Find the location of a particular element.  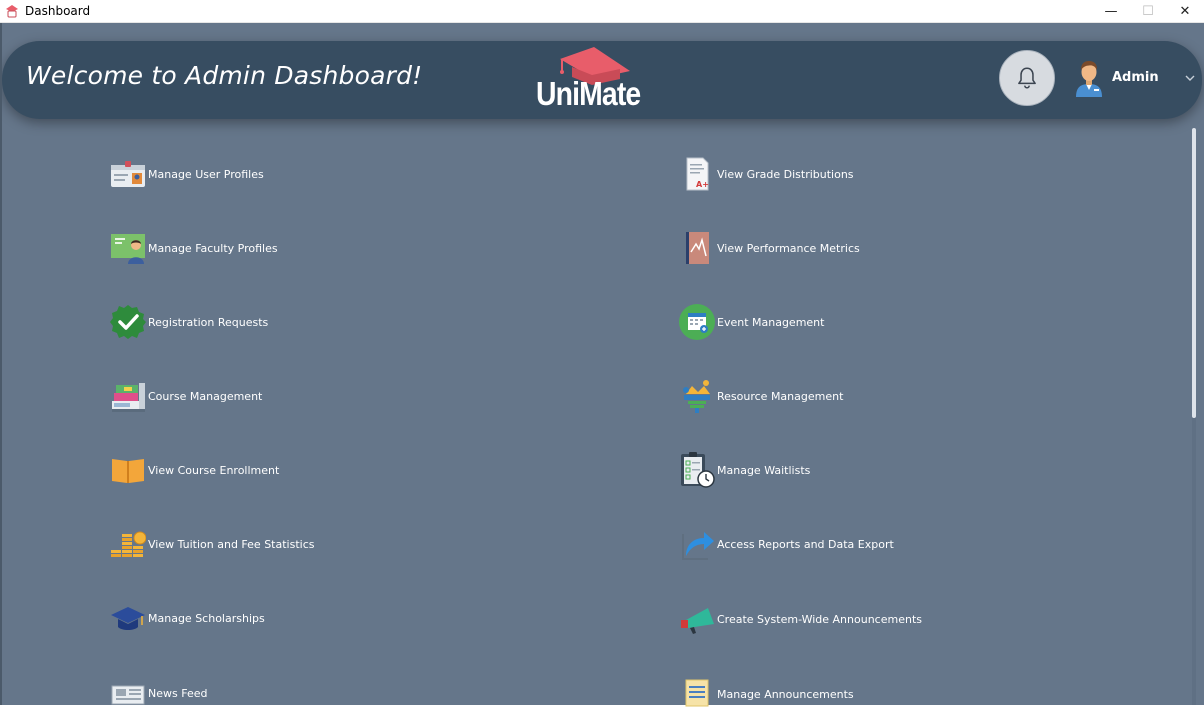

notification-button is located at coordinates (1027, 78).